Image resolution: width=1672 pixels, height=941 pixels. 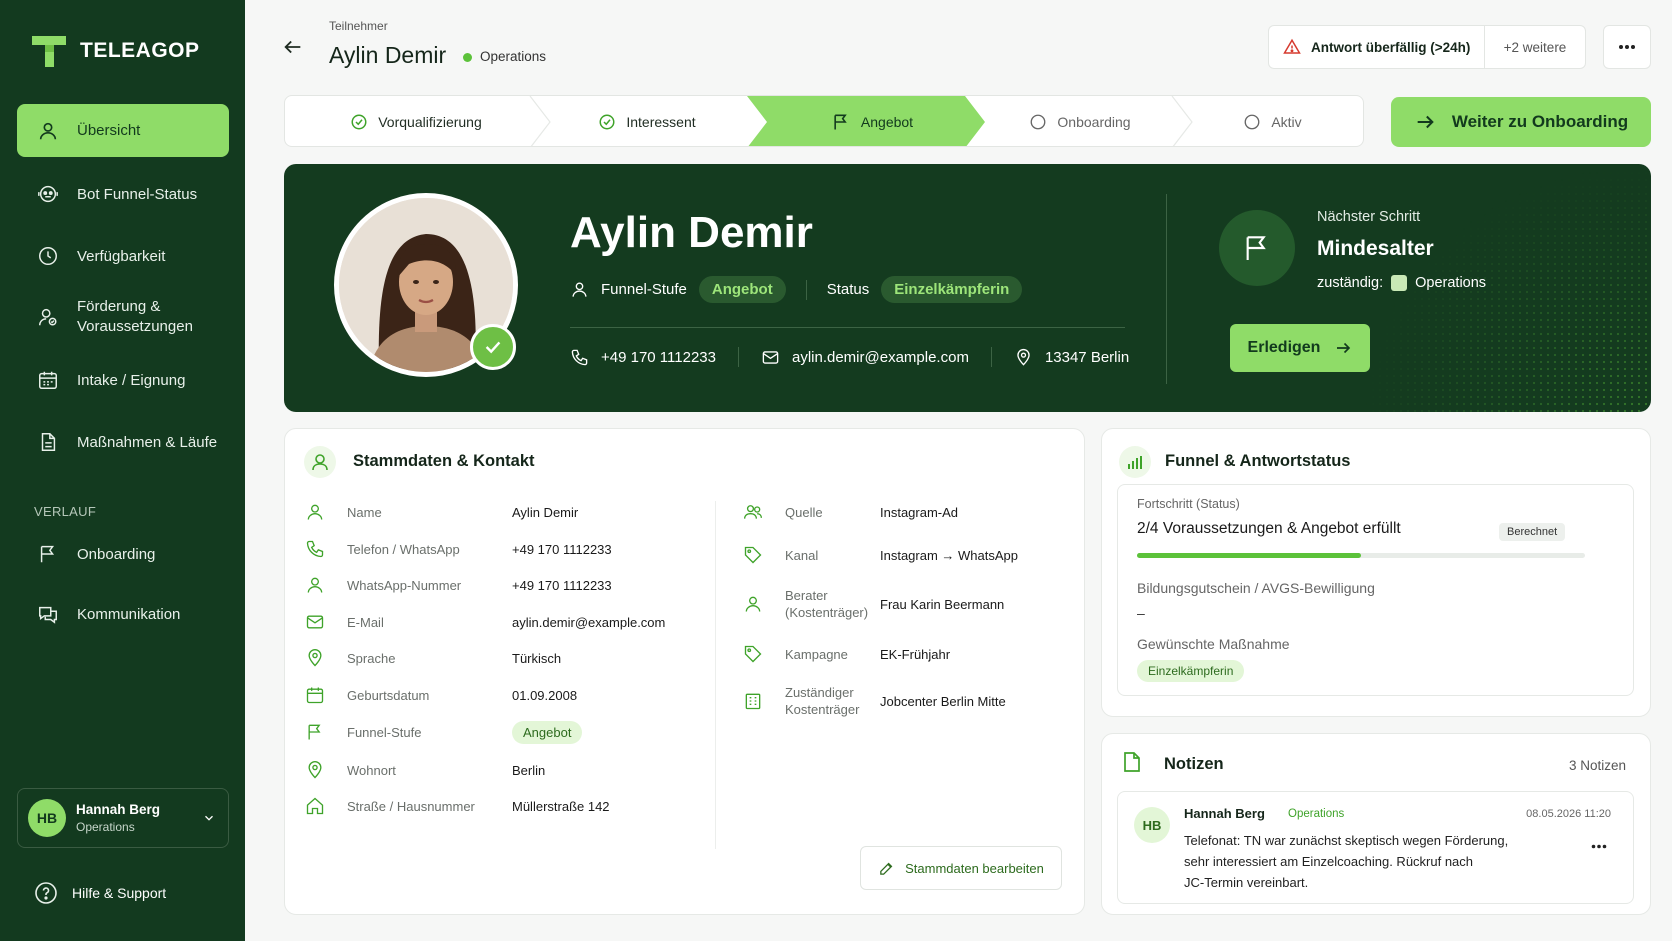 What do you see at coordinates (364, 512) in the screenshot?
I see `field-label: Name` at bounding box center [364, 512].